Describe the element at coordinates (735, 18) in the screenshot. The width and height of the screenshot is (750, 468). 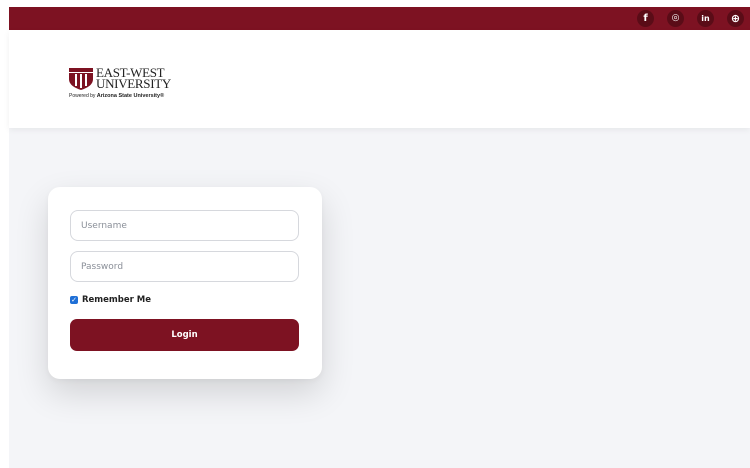
I see `globe-icon: ⊕` at that location.